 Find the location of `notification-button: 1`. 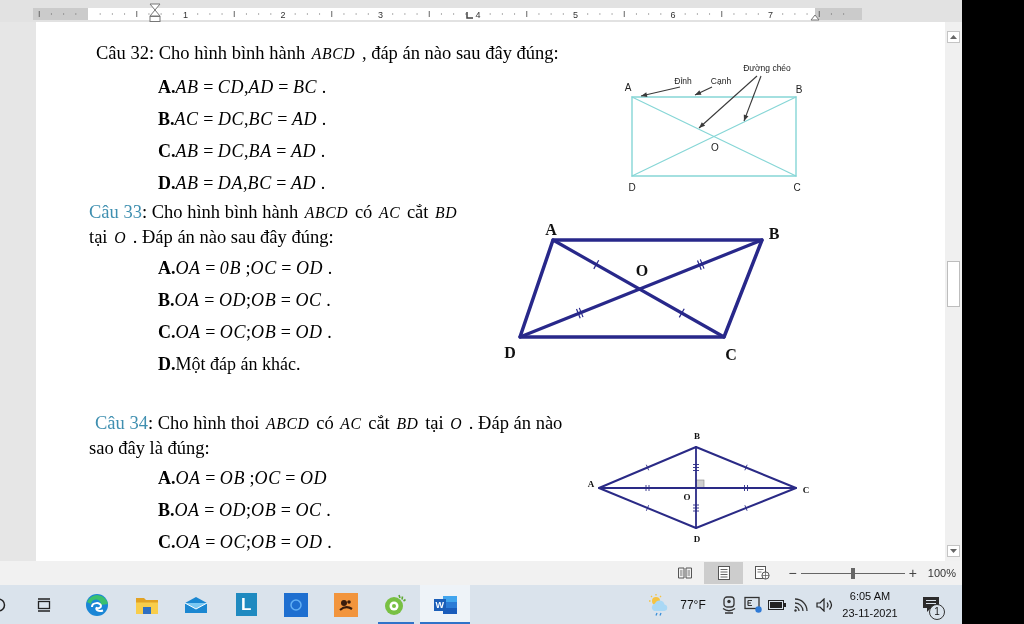

notification-button: 1 is located at coordinates (931, 604).